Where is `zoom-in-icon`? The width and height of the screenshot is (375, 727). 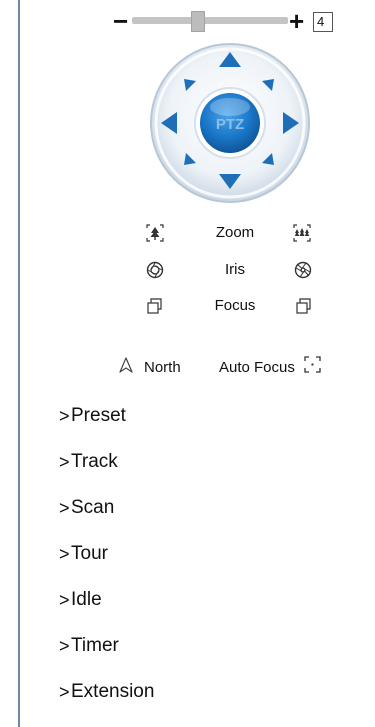
zoom-in-icon is located at coordinates (302, 233).